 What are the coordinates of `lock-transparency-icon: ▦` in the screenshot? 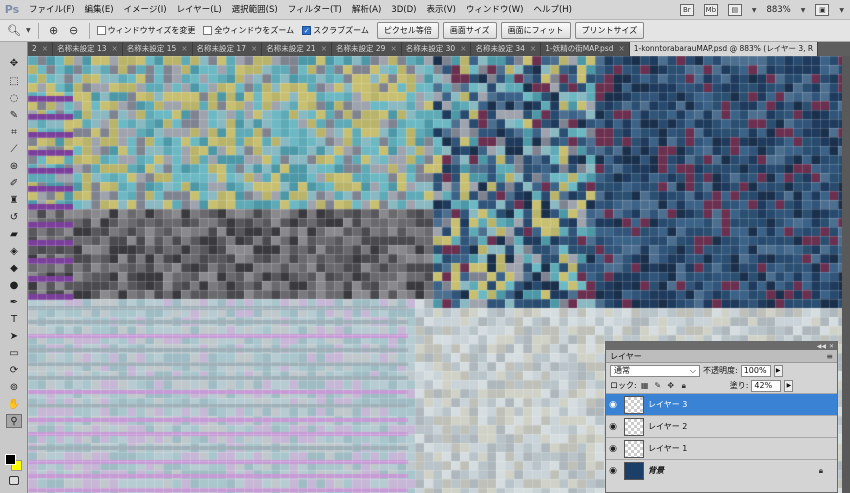 It's located at (645, 385).